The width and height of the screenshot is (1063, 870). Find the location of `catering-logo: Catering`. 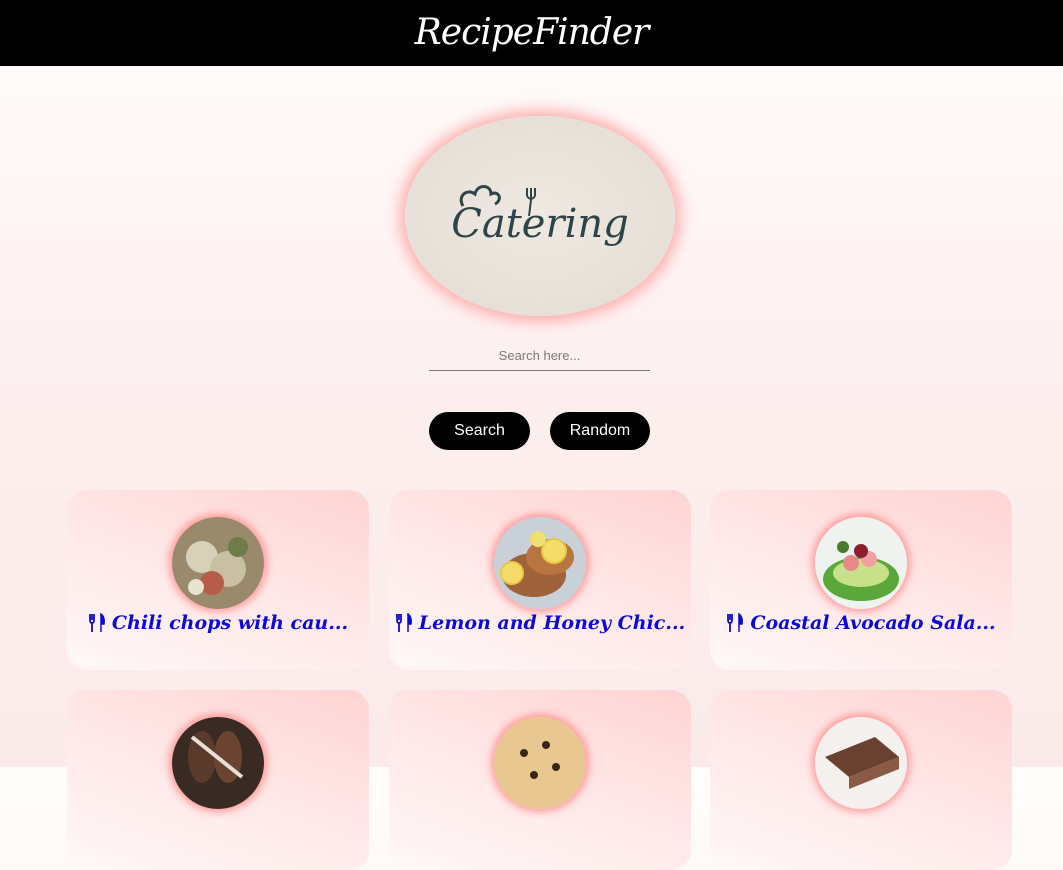

catering-logo: Catering is located at coordinates (540, 216).